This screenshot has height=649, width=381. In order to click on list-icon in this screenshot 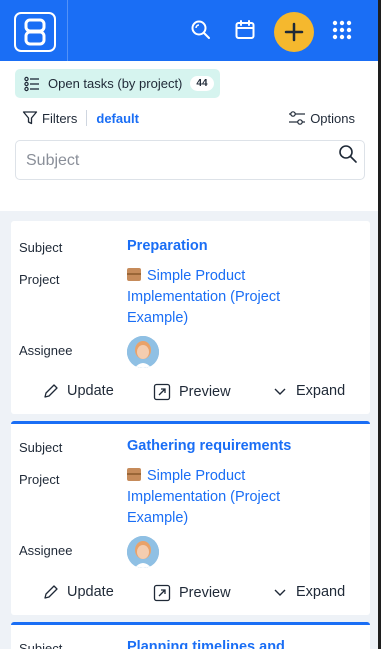, I will do `click(31, 83)`.